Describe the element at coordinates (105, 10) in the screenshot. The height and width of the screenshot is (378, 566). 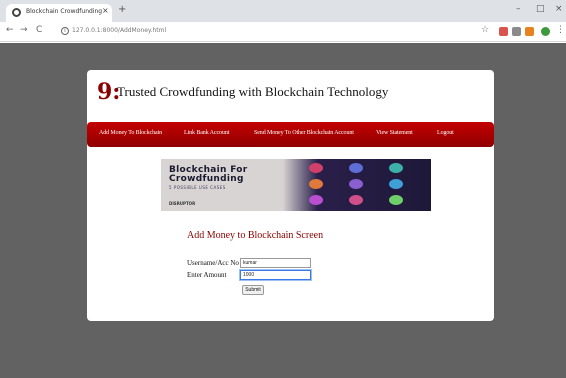
I see `tab-close-icon: ×` at that location.